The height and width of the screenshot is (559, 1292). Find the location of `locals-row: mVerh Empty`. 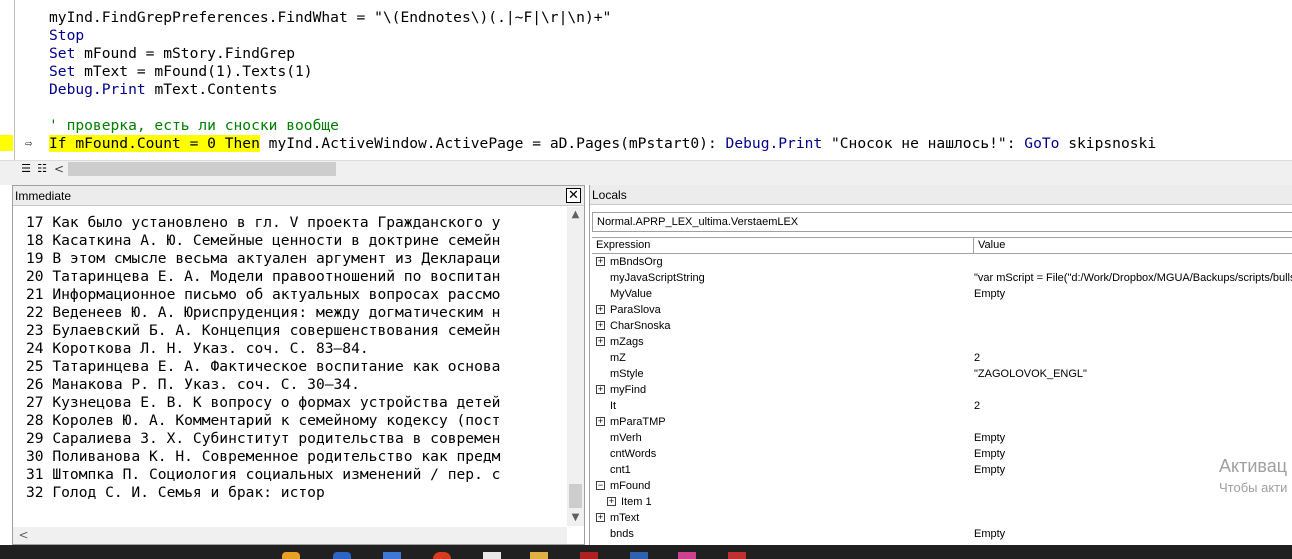

locals-row: mVerh Empty is located at coordinates (942, 438).